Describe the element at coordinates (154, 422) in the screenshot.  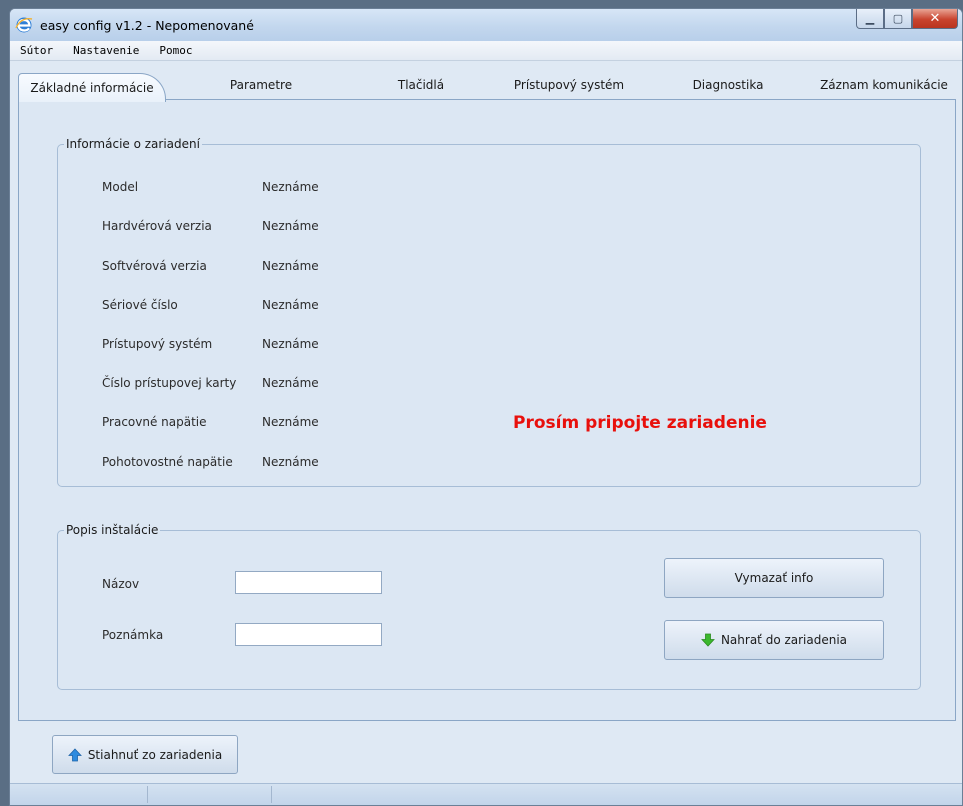
I see `info-label-working-voltage: Pracovné napätie` at that location.